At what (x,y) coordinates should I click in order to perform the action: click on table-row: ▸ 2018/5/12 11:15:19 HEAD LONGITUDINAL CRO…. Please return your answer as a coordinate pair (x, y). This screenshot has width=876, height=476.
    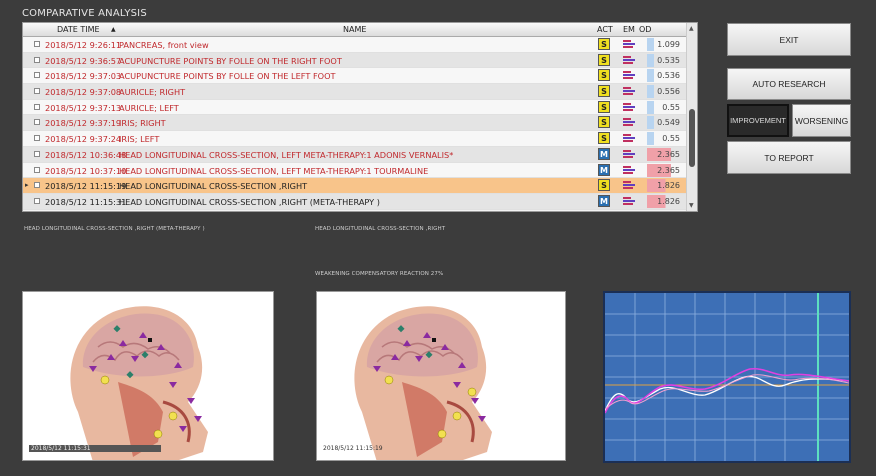
    Looking at the image, I should click on (355, 186).